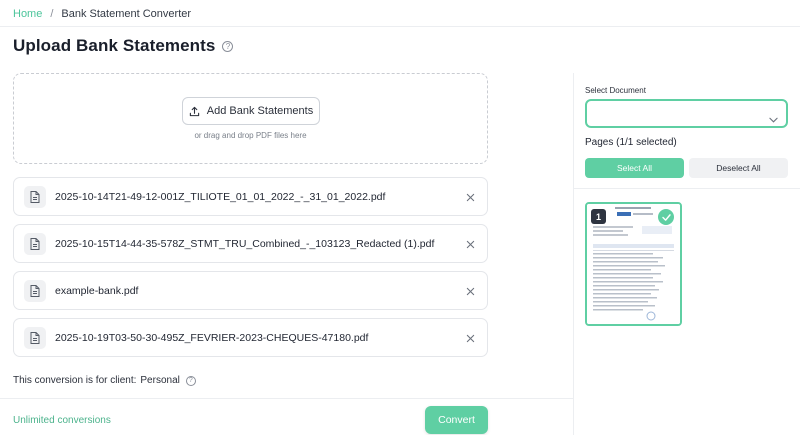 This screenshot has height=435, width=800. I want to click on pages-divider, so click(687, 188).